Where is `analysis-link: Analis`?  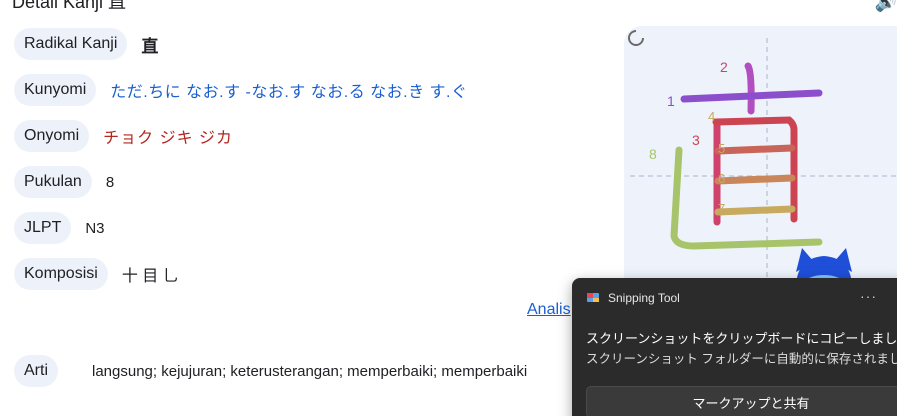
analysis-link: Analis is located at coordinates (549, 310).